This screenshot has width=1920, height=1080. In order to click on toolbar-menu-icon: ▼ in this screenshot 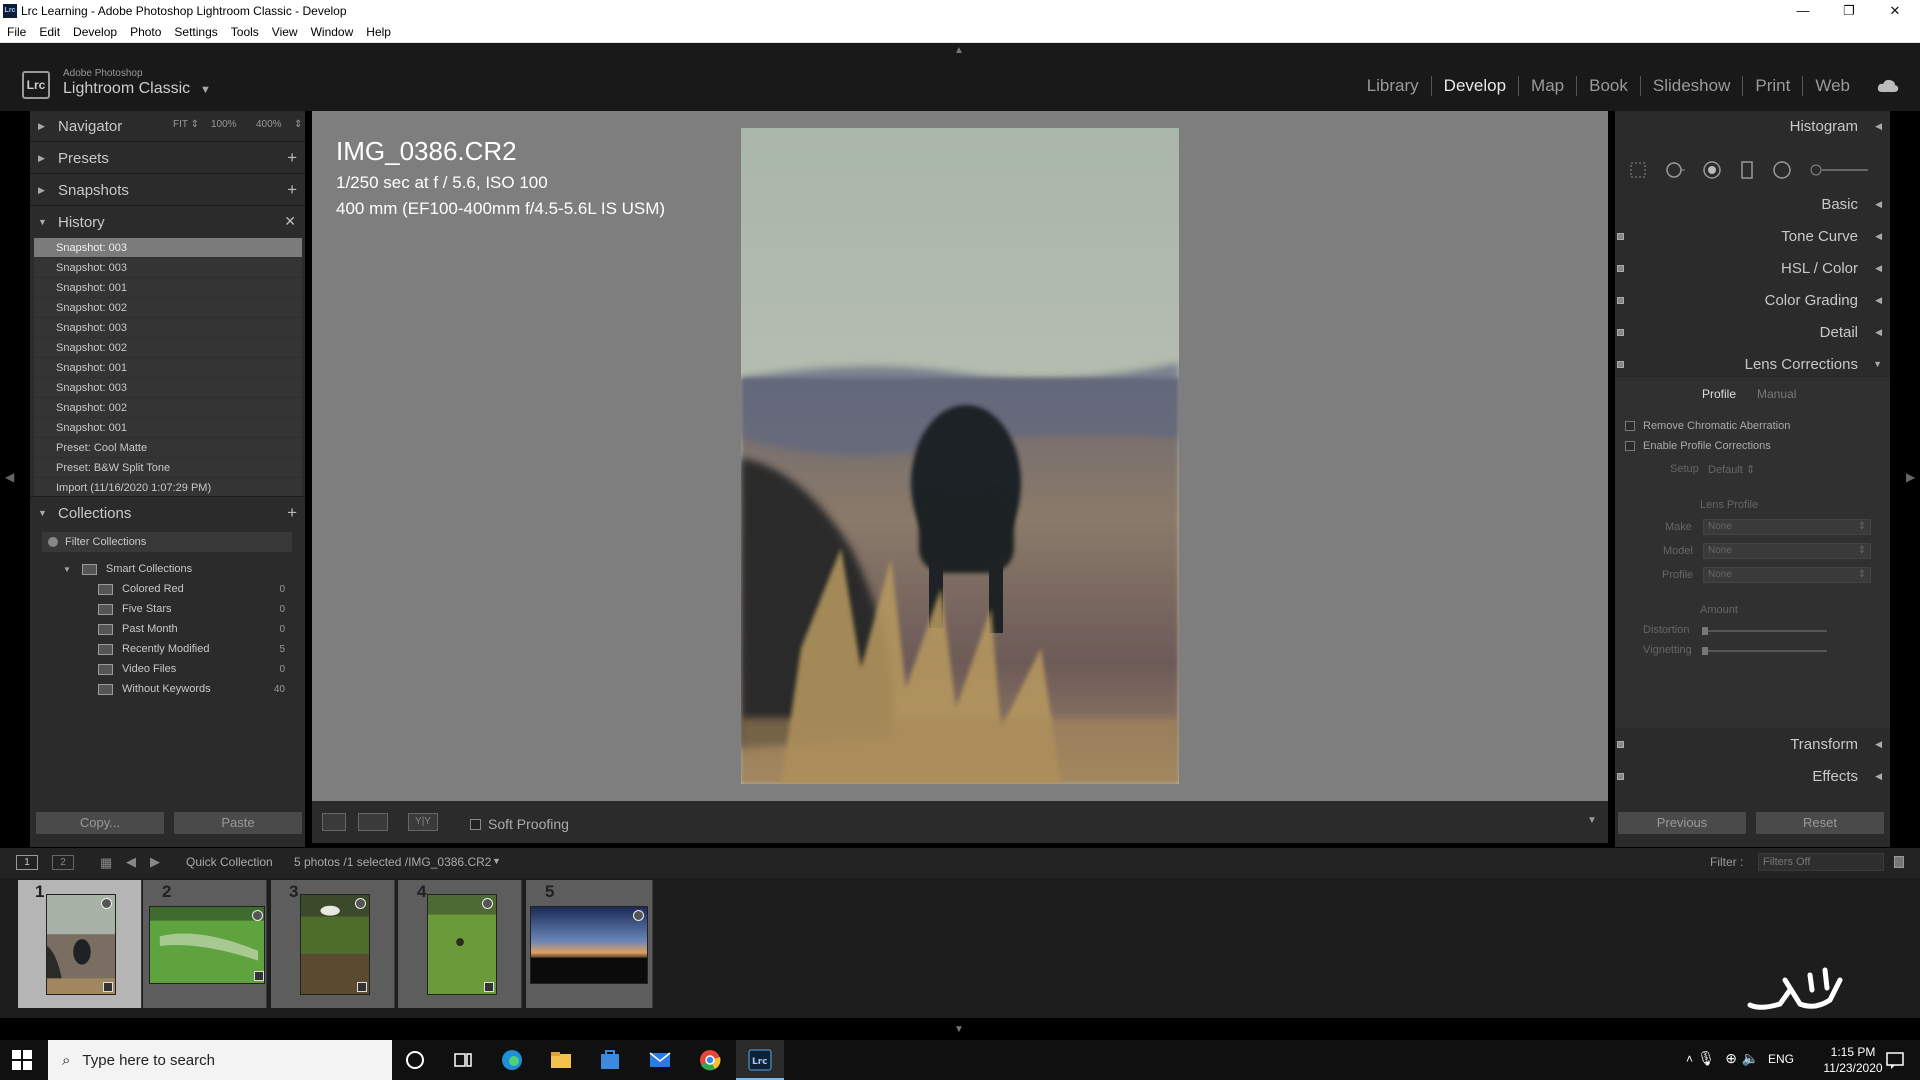, I will do `click(1592, 820)`.